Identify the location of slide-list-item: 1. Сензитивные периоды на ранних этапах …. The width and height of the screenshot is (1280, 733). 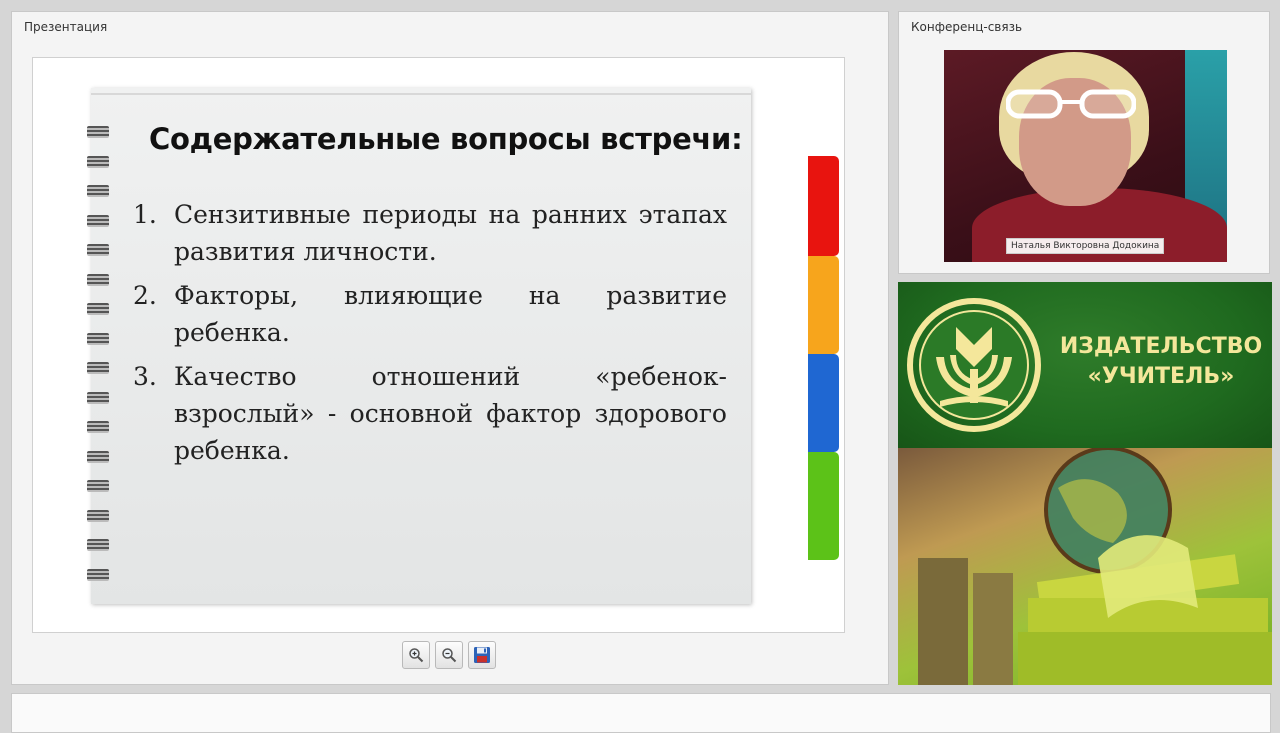
(430, 233).